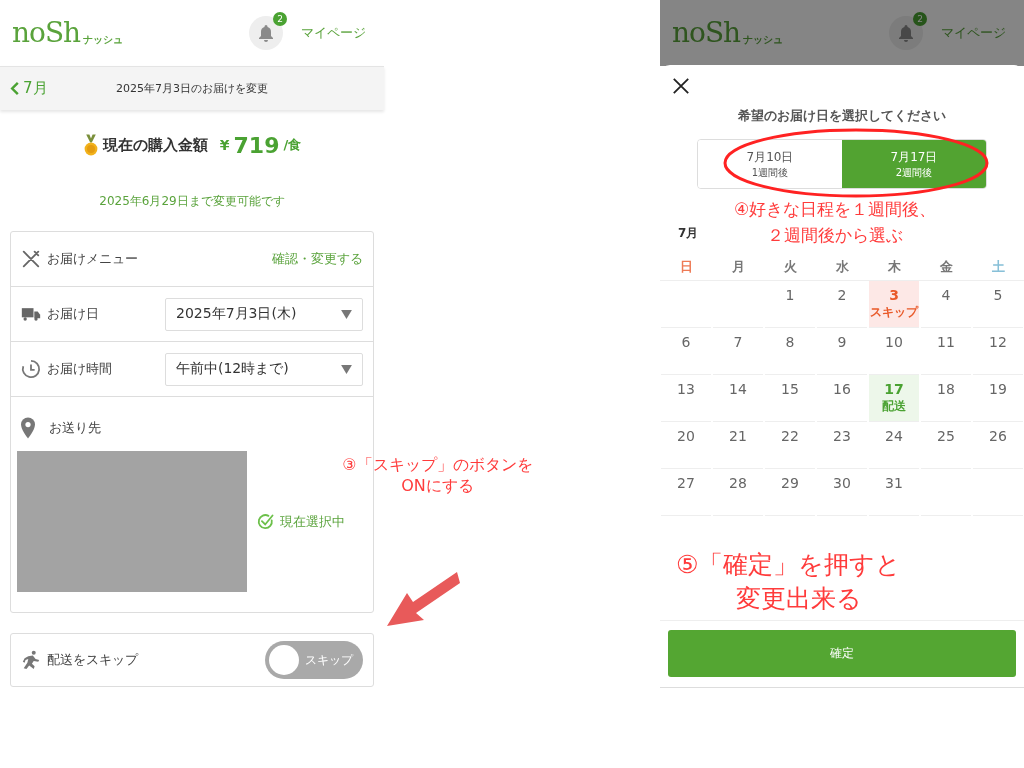 This screenshot has height=768, width=1024. Describe the element at coordinates (998, 398) in the screenshot. I see `calendar-day: 19` at that location.